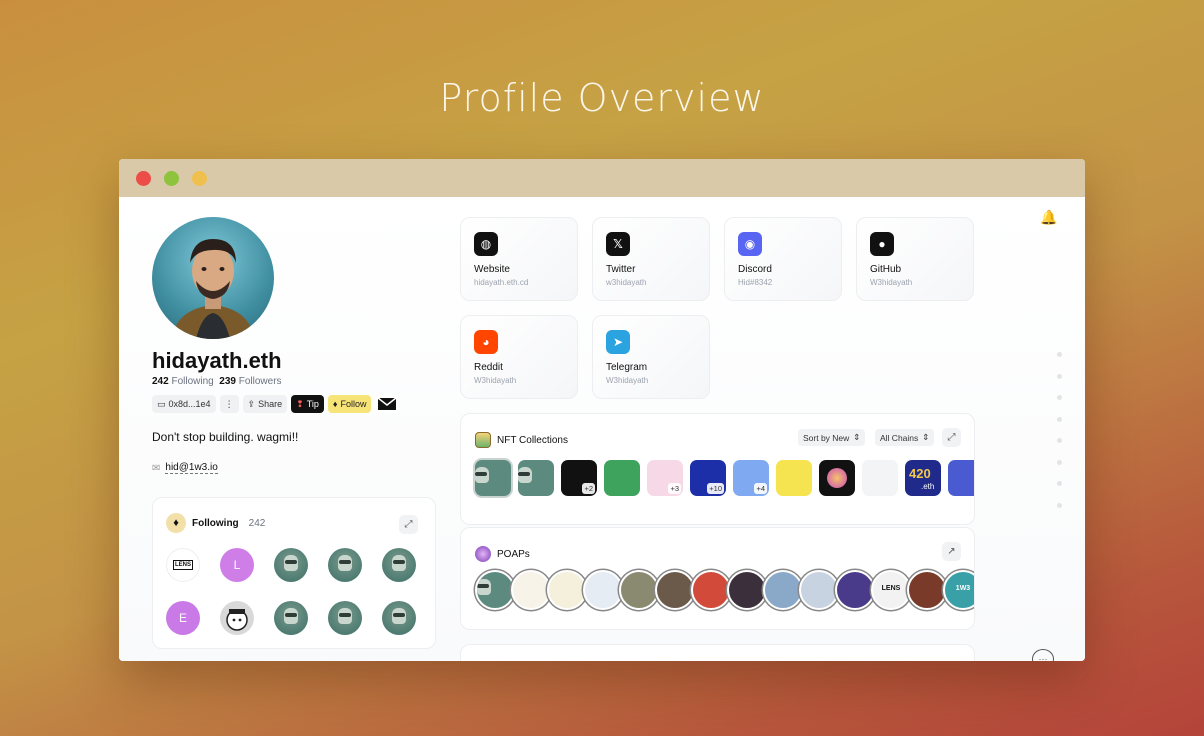 The height and width of the screenshot is (736, 1204). Describe the element at coordinates (926, 437) in the screenshot. I see `updown-chevron-icon: ⇕` at that location.